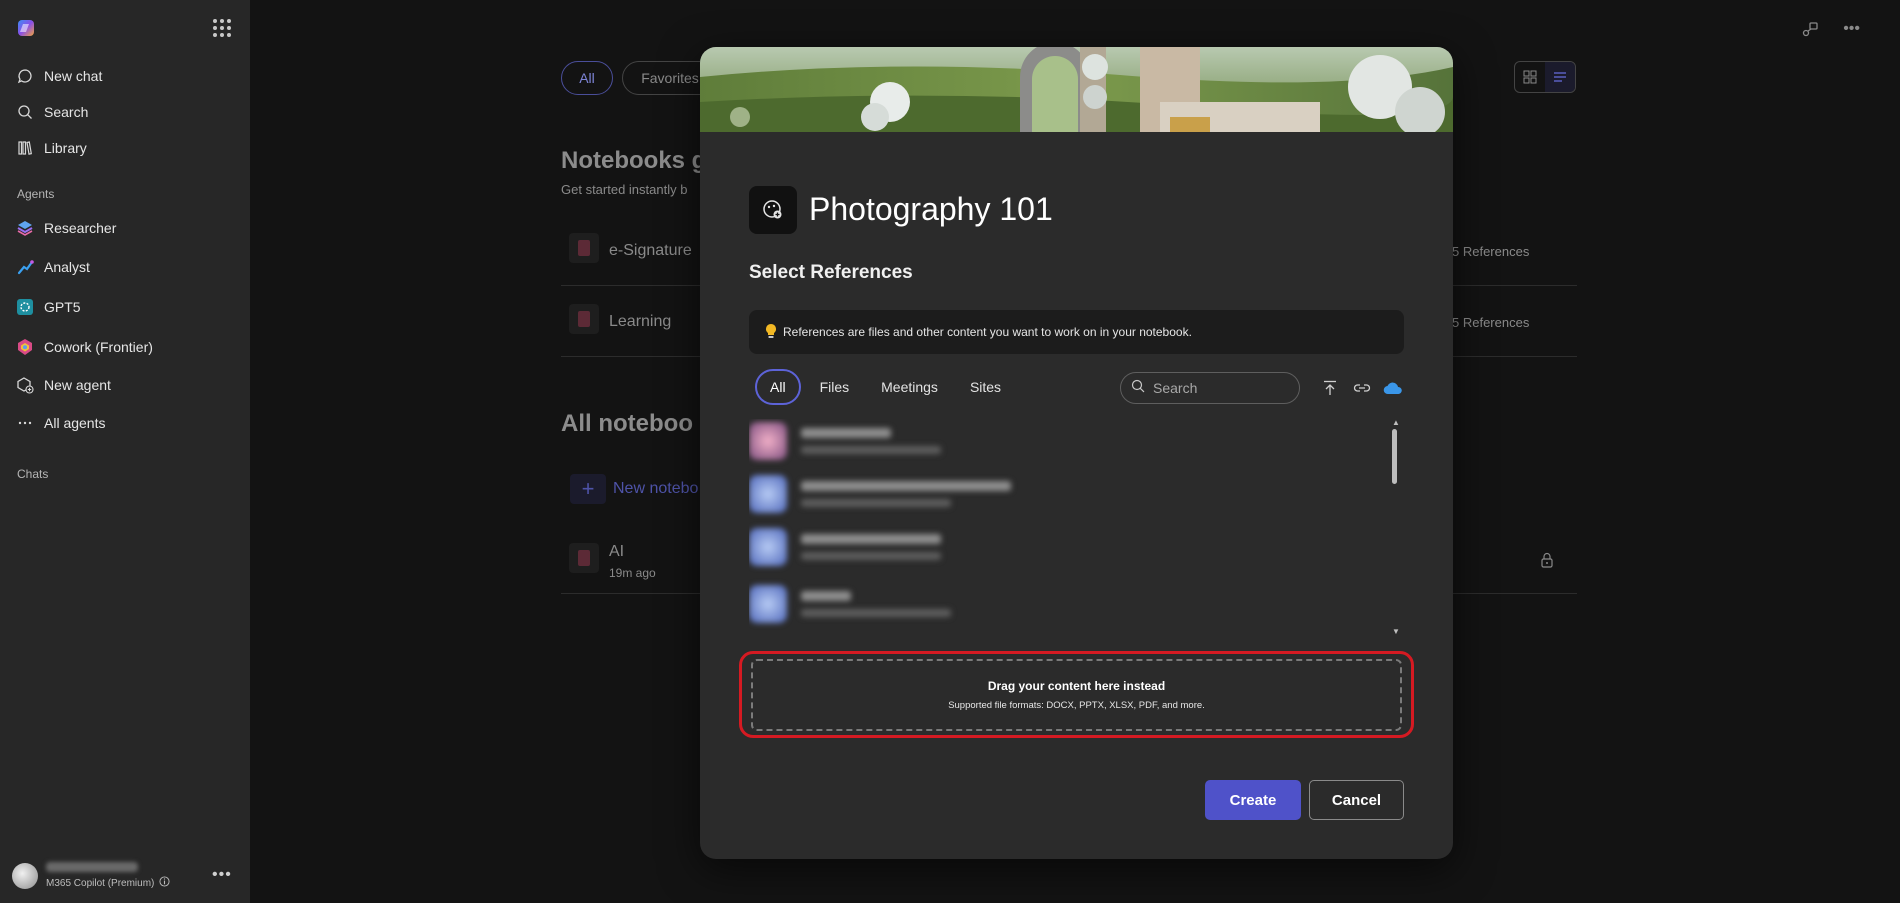 The width and height of the screenshot is (1900, 903). Describe the element at coordinates (25, 876) in the screenshot. I see `avatar` at that location.